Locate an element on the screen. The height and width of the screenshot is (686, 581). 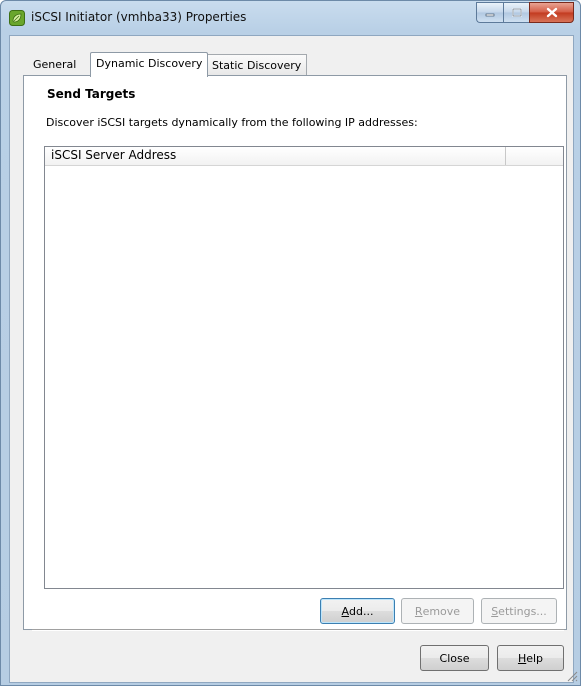
column-divider is located at coordinates (505, 156).